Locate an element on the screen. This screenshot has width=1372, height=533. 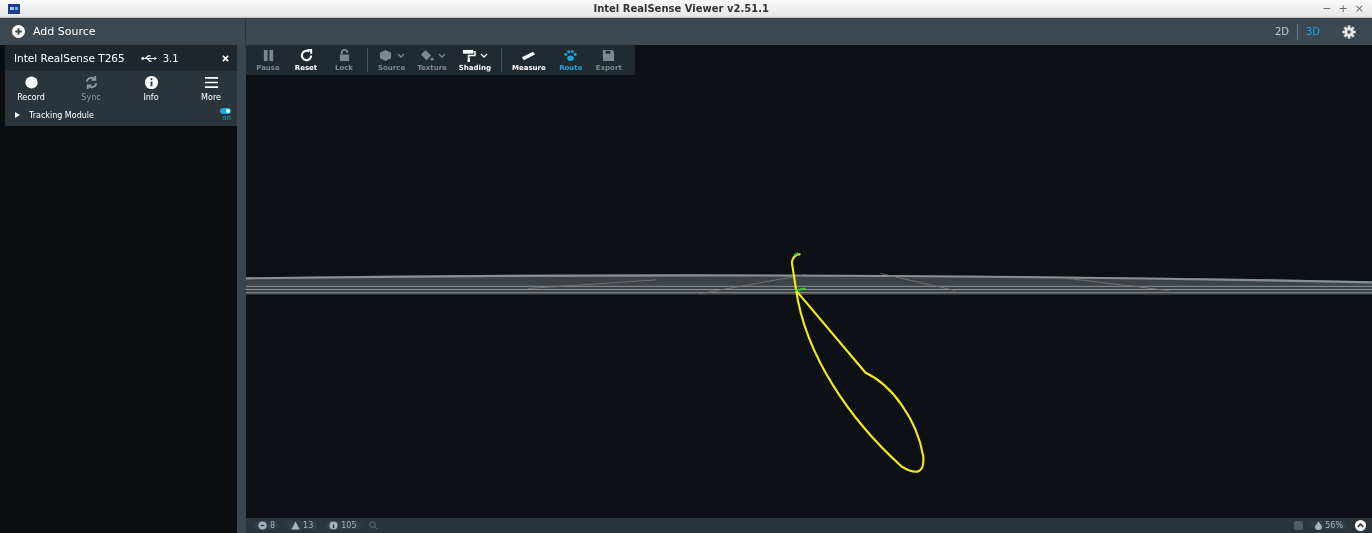
info-button: Info is located at coordinates (151, 88).